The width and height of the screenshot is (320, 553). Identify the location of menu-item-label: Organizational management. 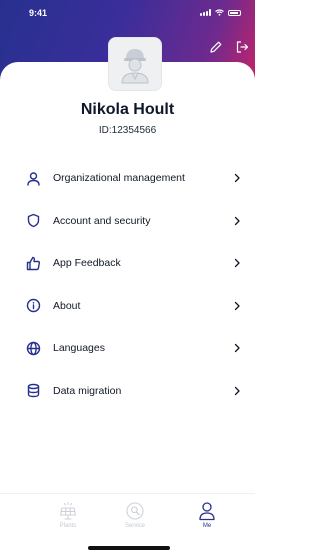
(119, 178).